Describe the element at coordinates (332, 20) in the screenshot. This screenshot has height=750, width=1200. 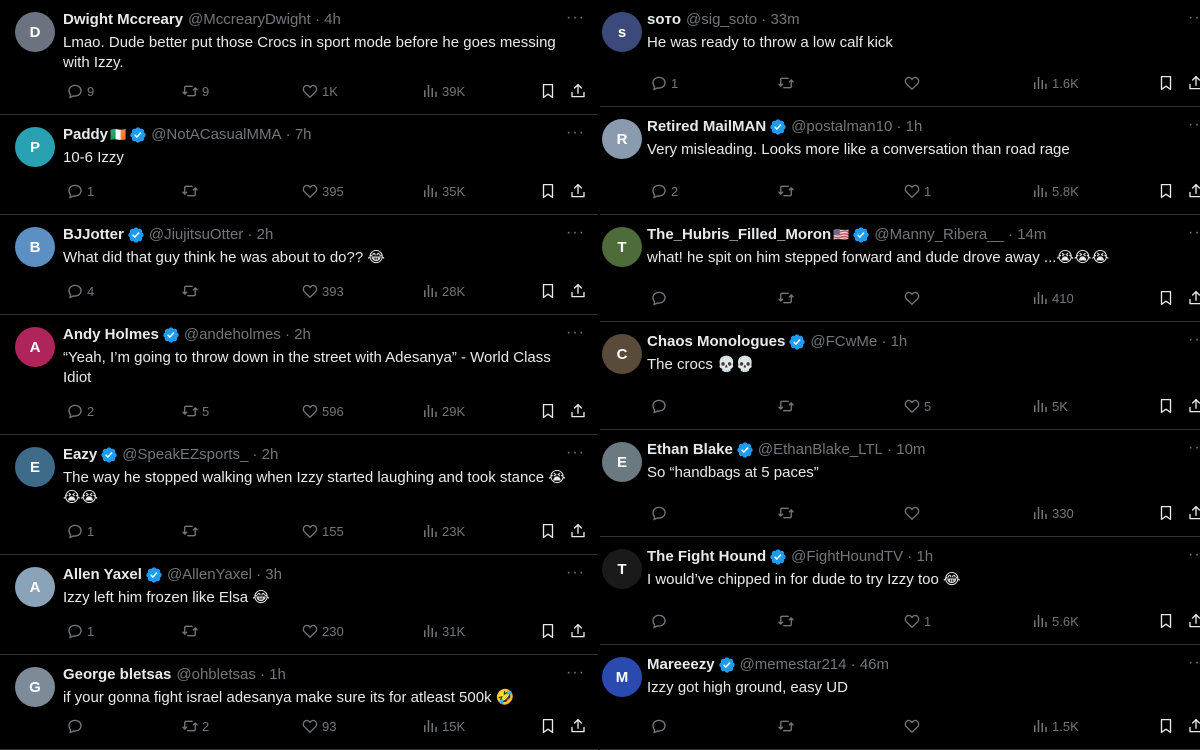
I see `timestamp: 4h` at that location.